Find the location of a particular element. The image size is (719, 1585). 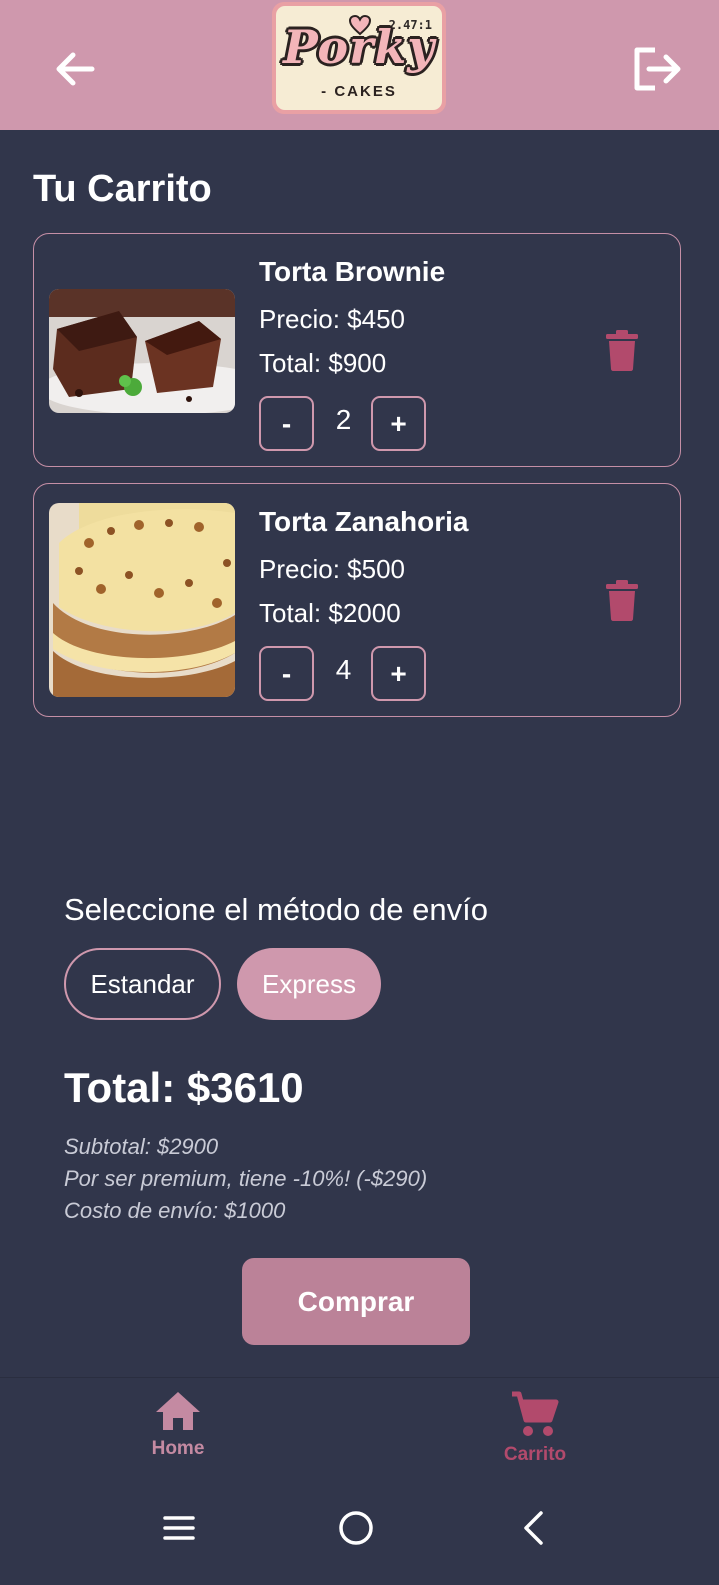

chevron-left-icon is located at coordinates (533, 1528).